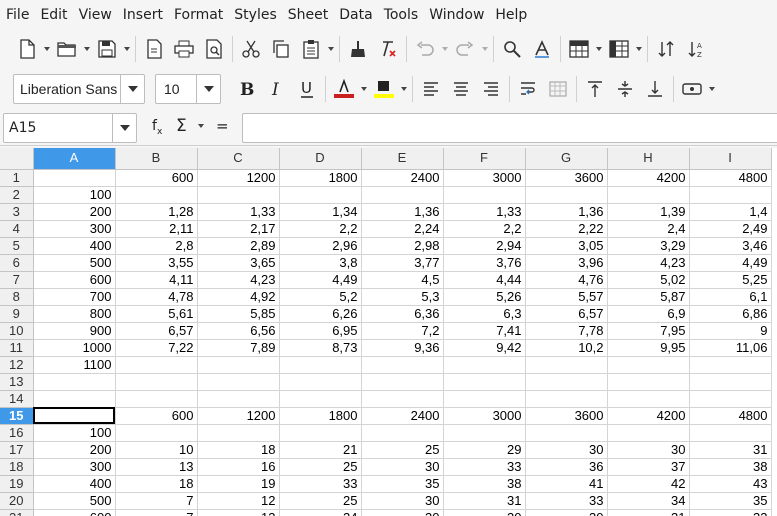 The width and height of the screenshot is (777, 516). Describe the element at coordinates (402, 365) in the screenshot. I see `cell-e12` at that location.